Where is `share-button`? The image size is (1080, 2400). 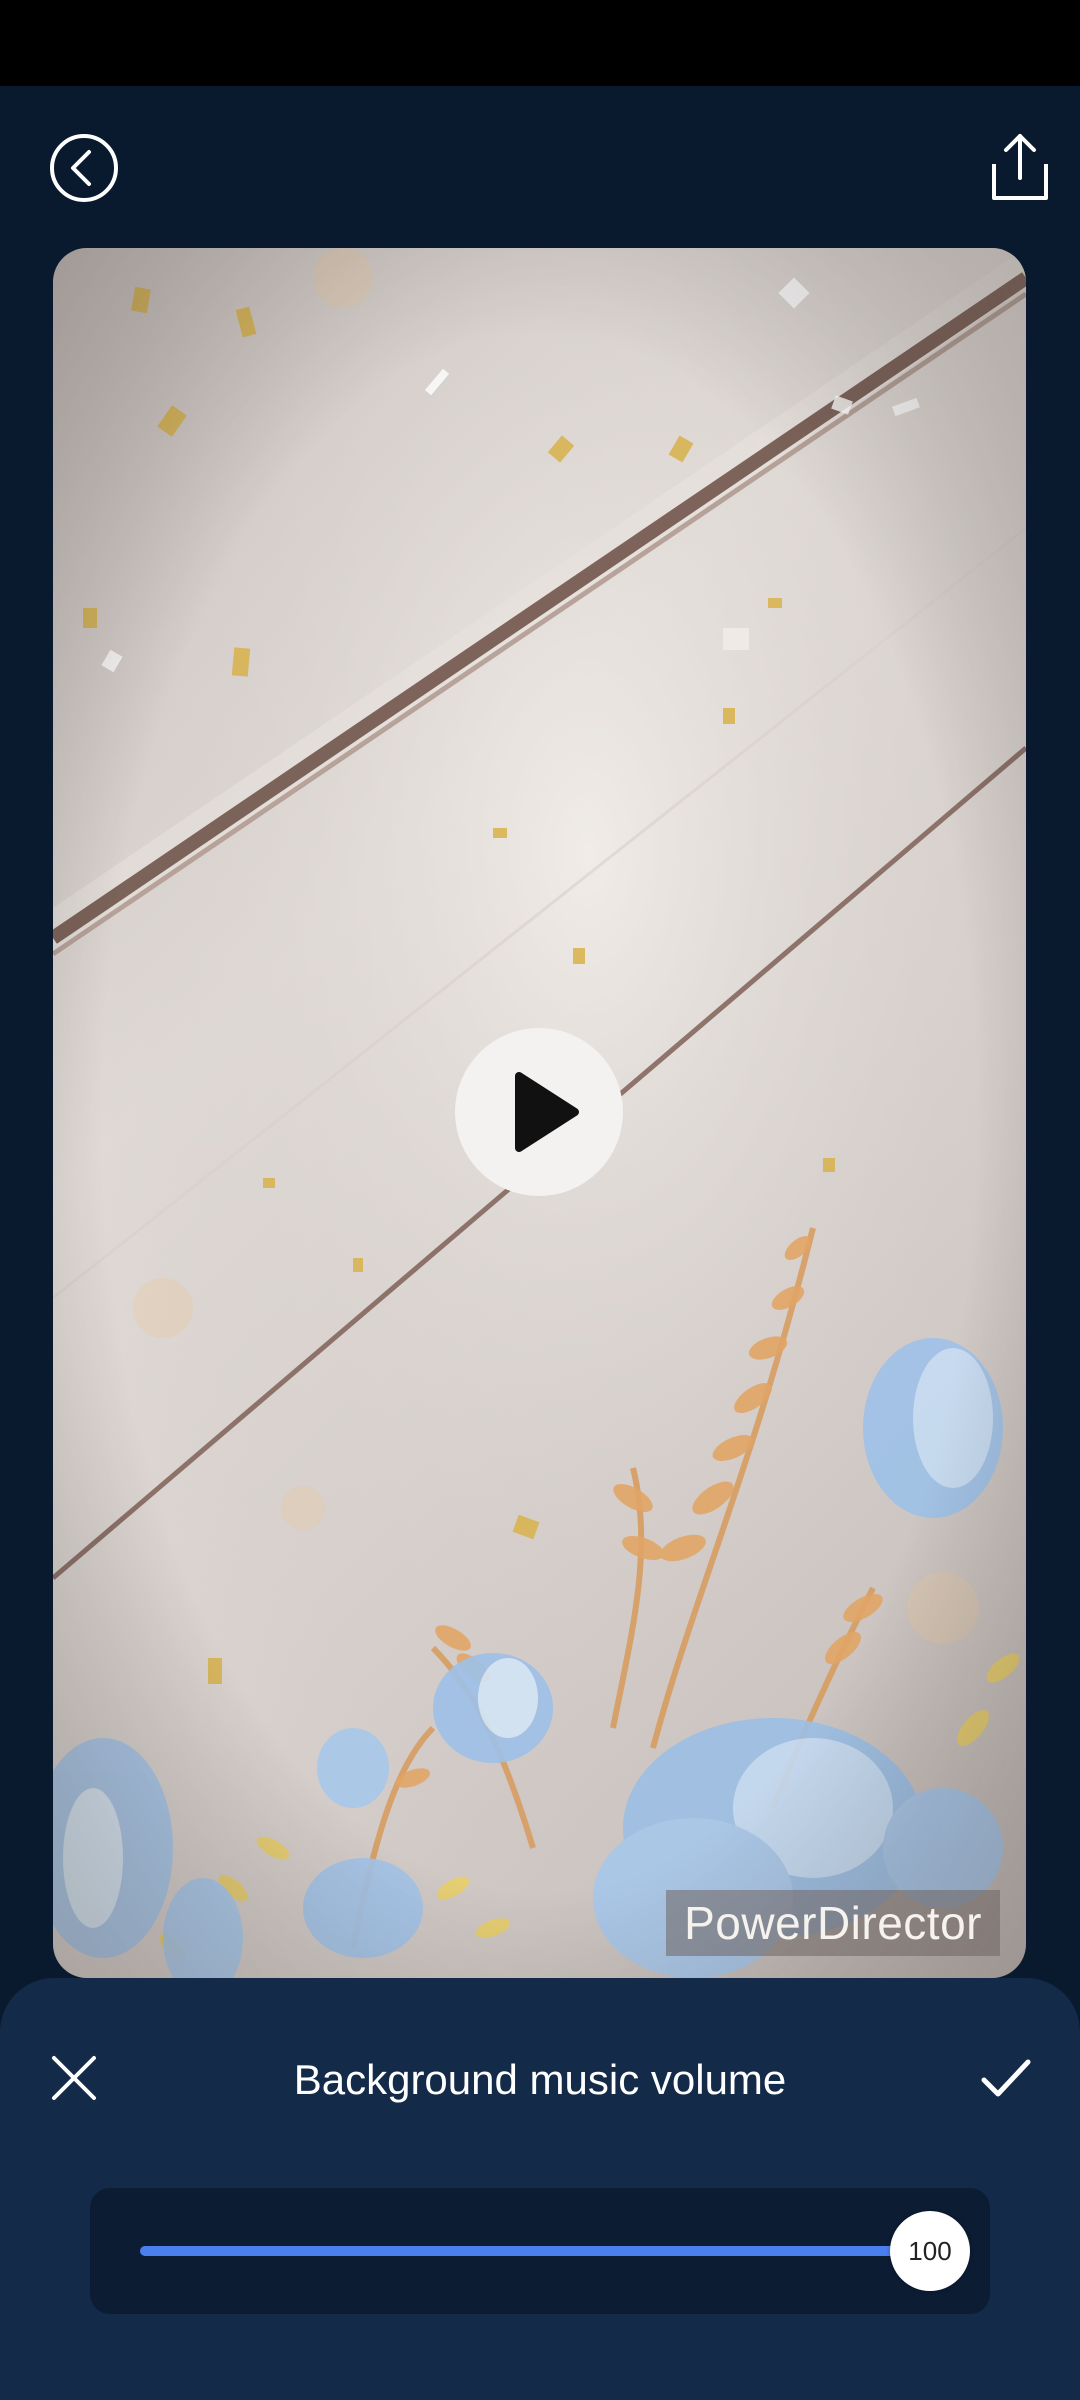
share-button is located at coordinates (1020, 168).